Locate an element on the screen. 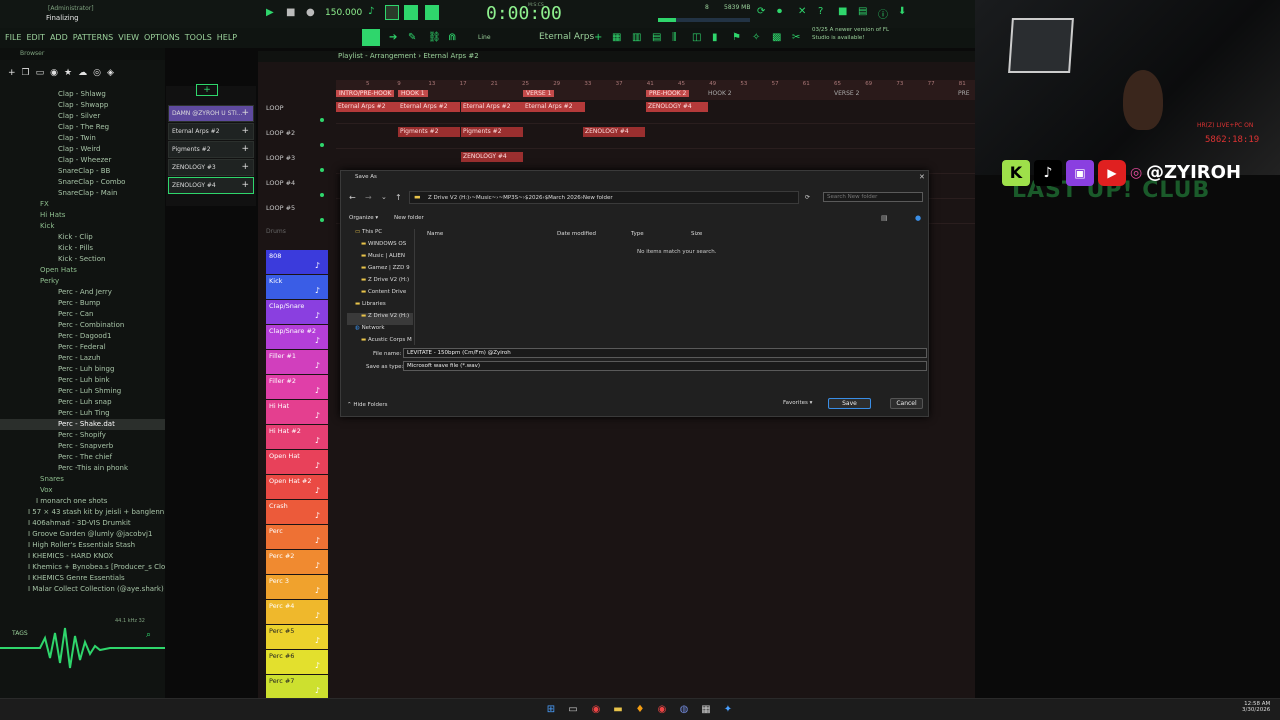 The height and width of the screenshot is (720, 1280). explorer-icon: ▬ is located at coordinates (618, 710).